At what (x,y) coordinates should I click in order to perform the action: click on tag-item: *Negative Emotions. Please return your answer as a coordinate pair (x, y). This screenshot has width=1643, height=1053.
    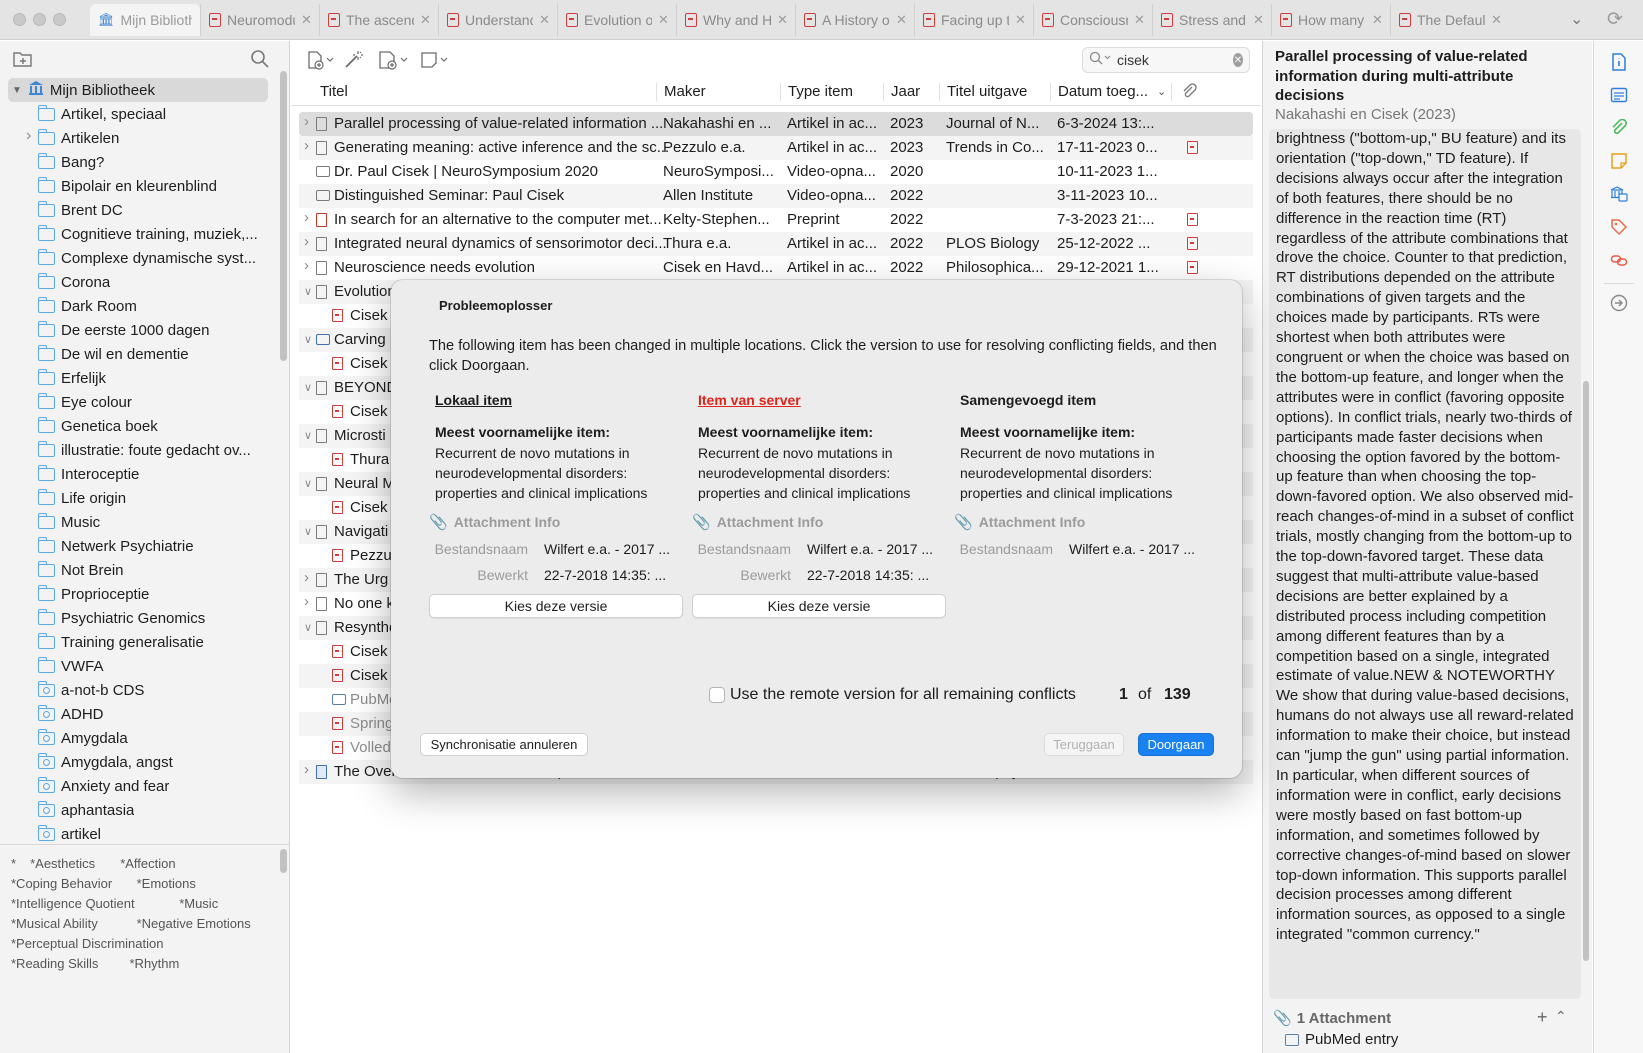
    Looking at the image, I should click on (194, 923).